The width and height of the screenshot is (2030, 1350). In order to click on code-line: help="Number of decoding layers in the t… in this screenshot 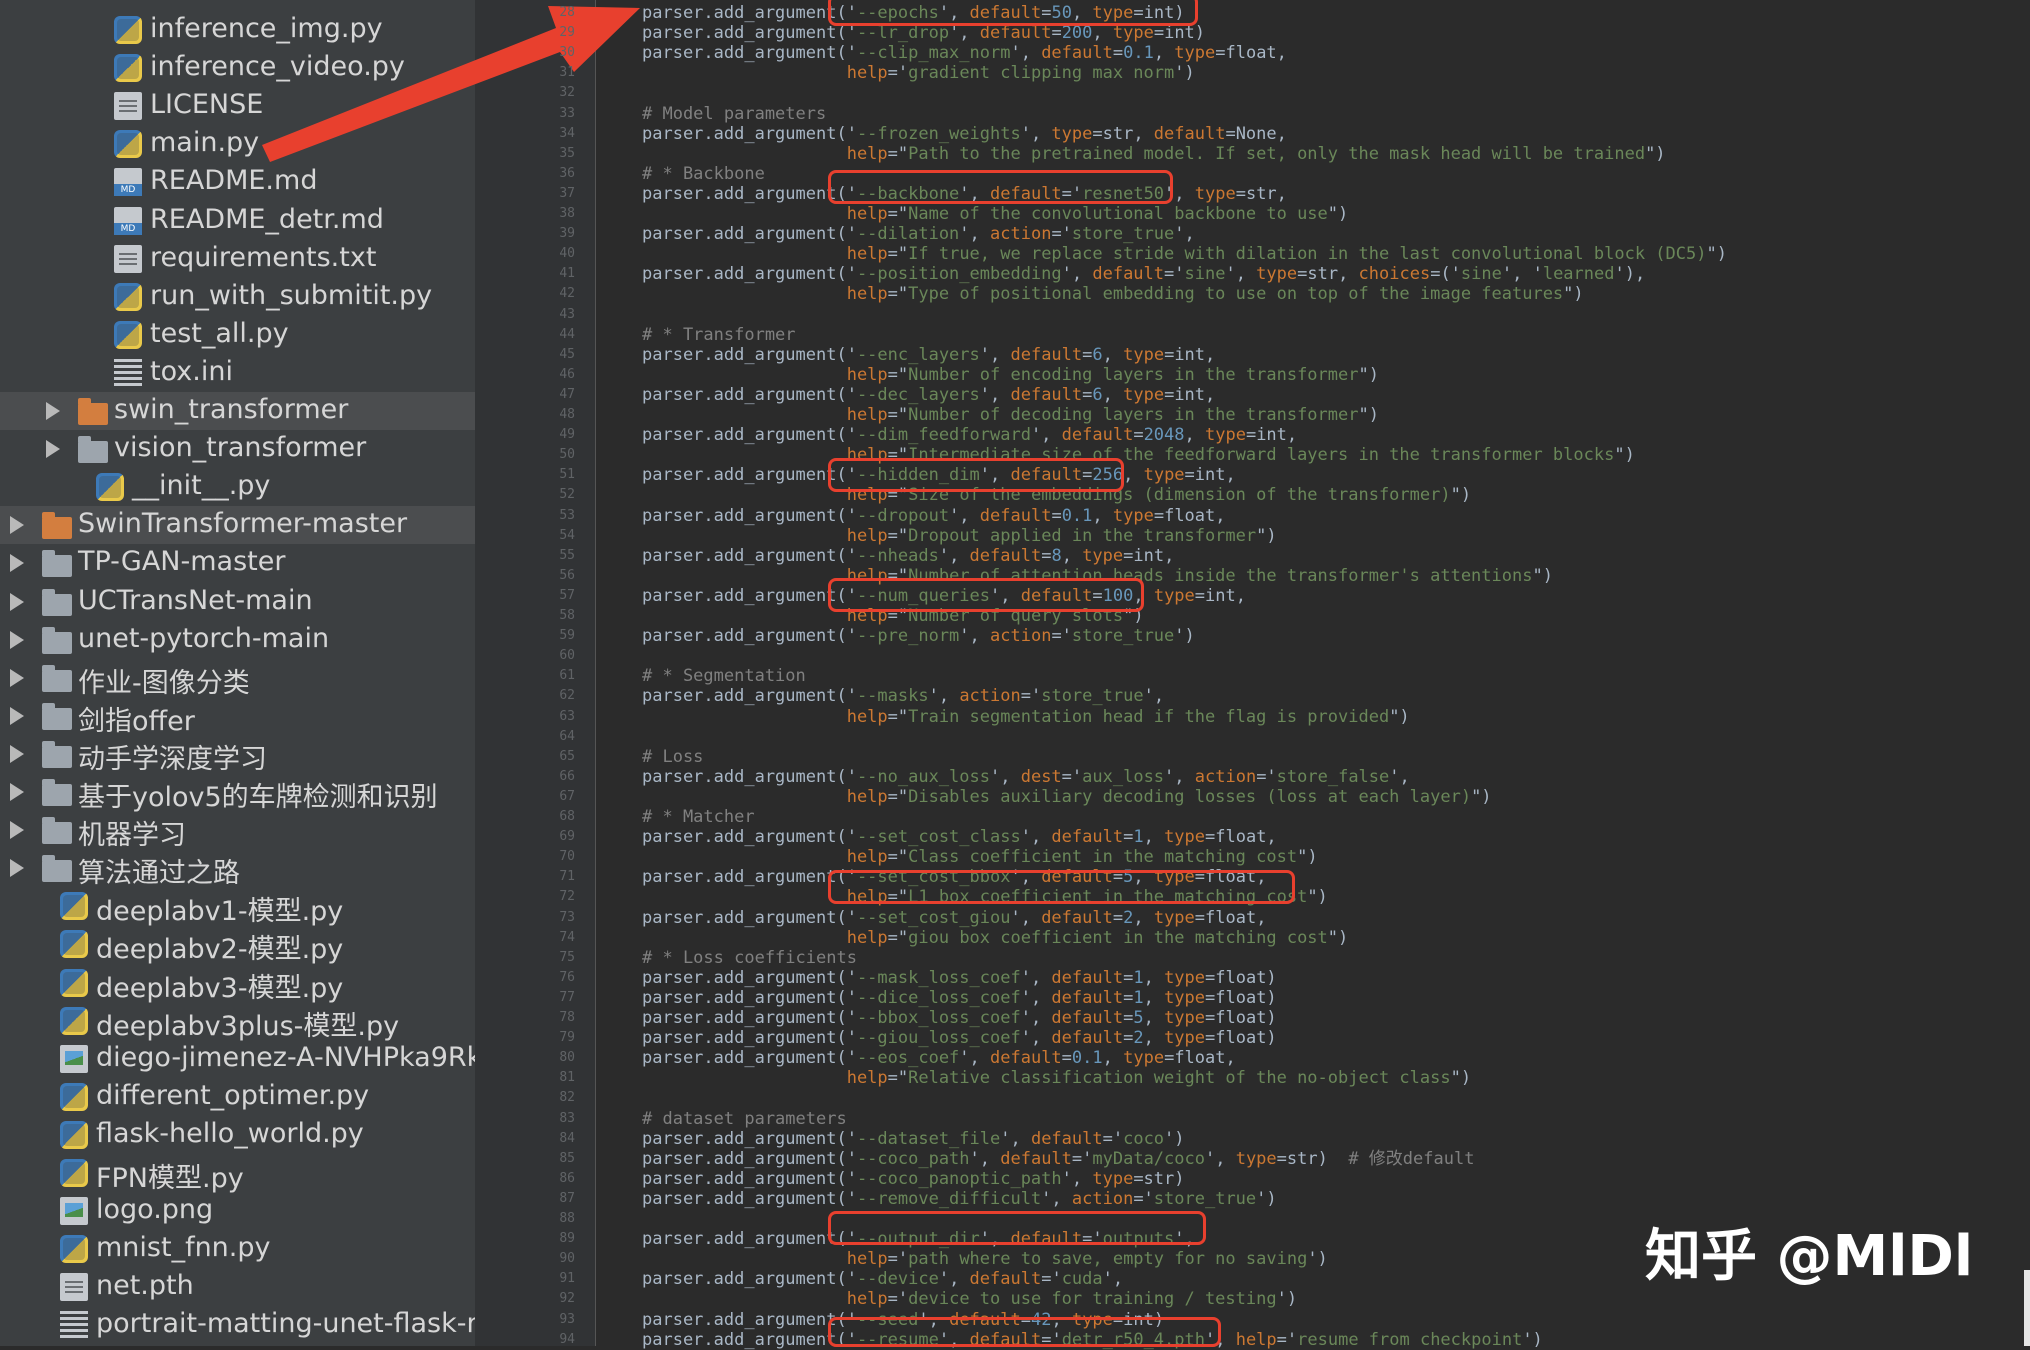, I will do `click(1010, 415)`.